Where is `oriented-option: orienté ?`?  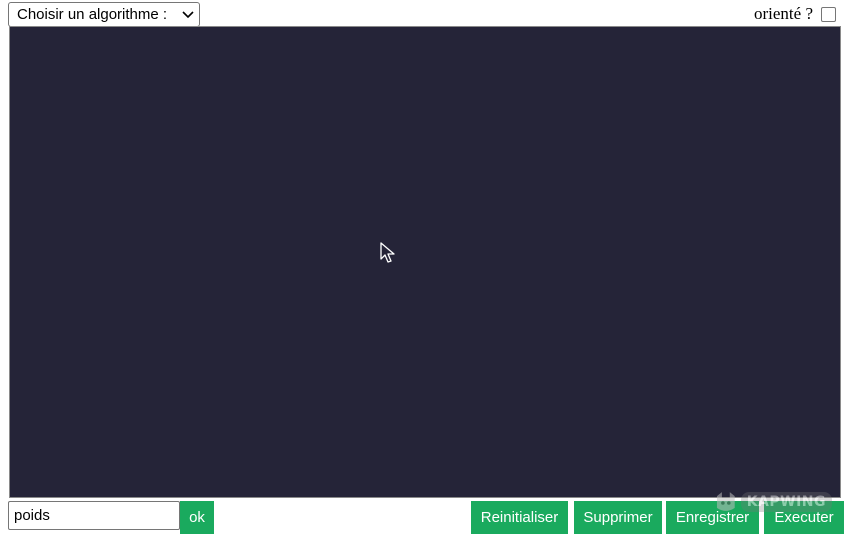 oriented-option: orienté ? is located at coordinates (795, 14).